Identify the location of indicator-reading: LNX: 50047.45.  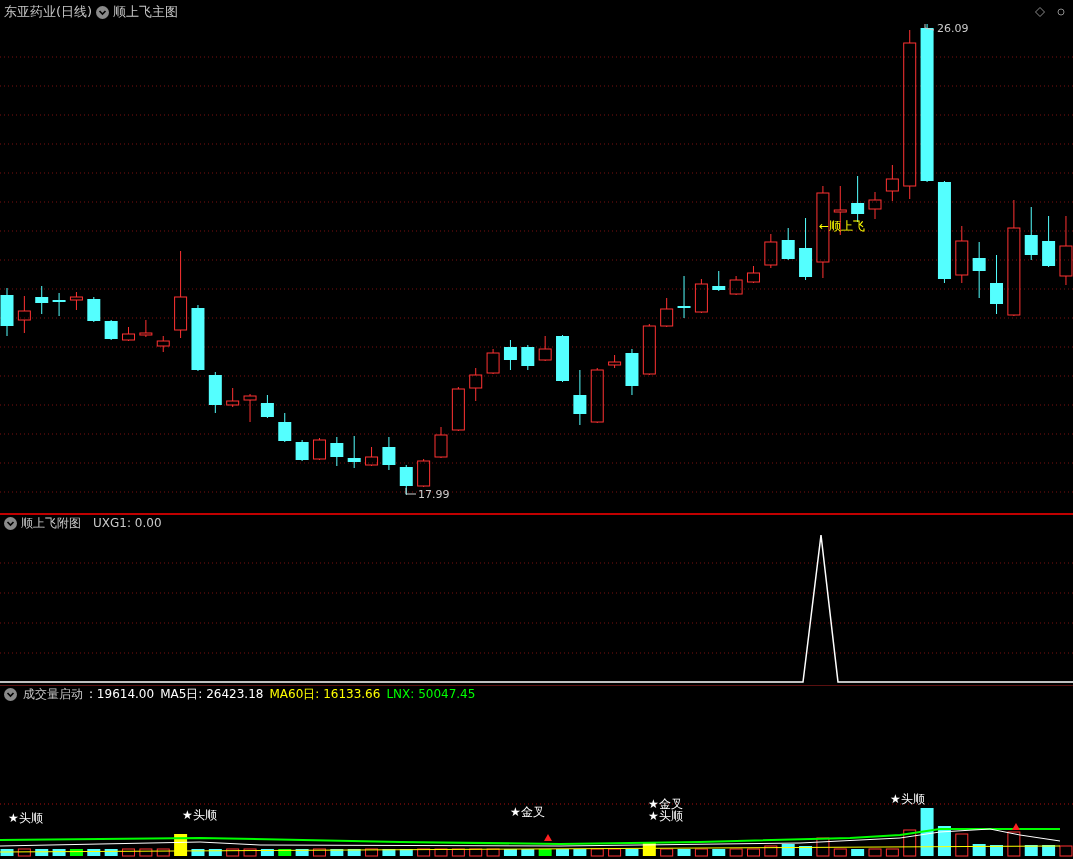
(431, 694).